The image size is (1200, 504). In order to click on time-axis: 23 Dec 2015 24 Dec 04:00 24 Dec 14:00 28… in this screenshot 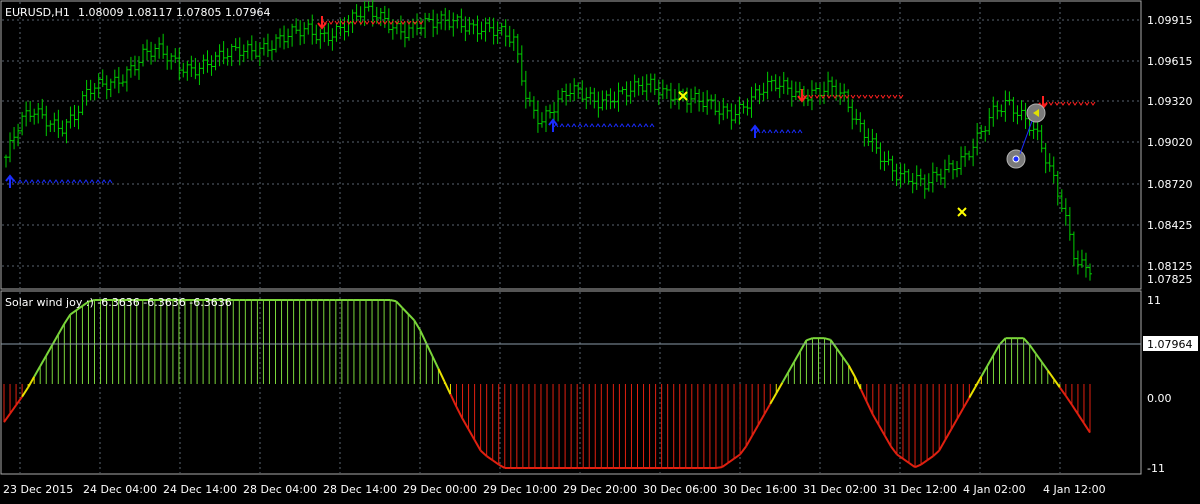, I will do `click(554, 489)`.